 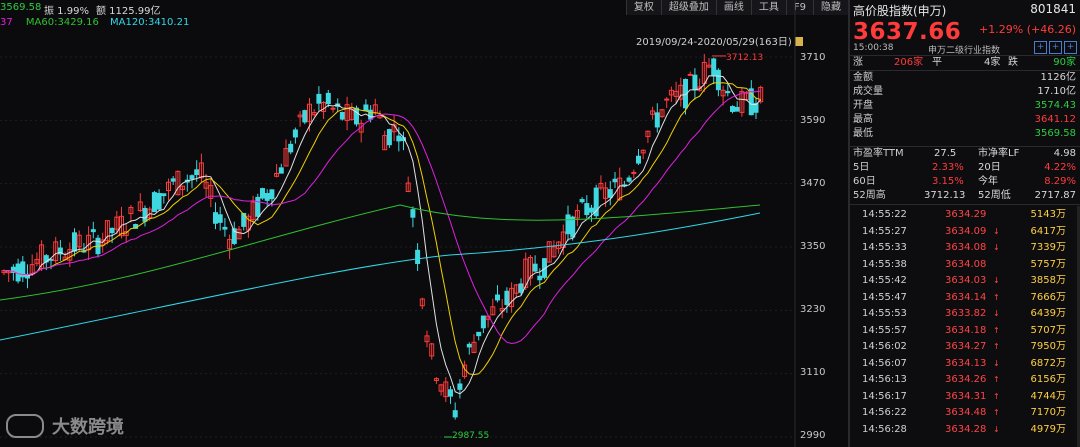 I want to click on tick-volume: 6872万, so click(x=1048, y=363).